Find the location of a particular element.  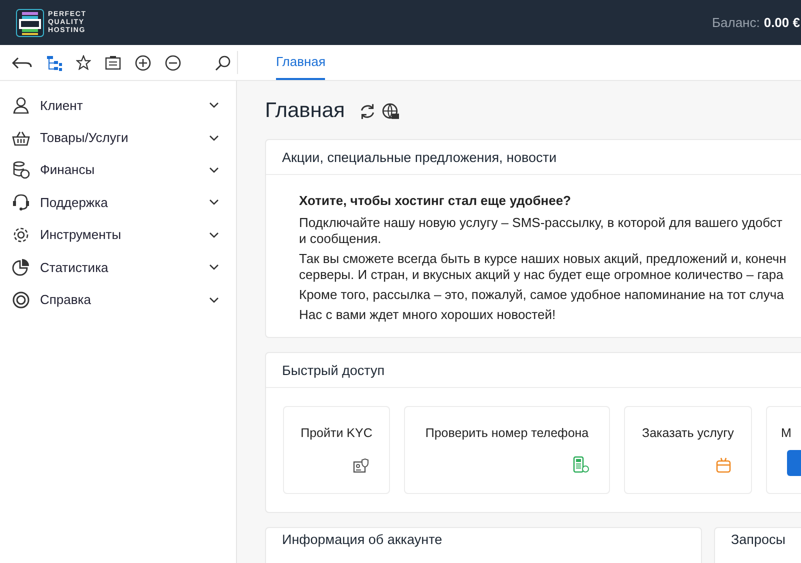

balance-value: 0.00 € is located at coordinates (782, 22).